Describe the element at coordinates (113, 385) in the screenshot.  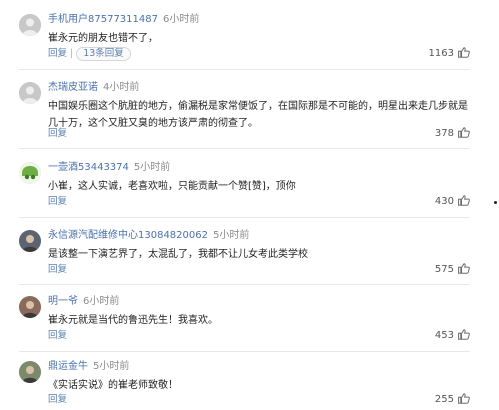
I see `comment-text-line: 《实话实说》的崔老师致敬！` at that location.